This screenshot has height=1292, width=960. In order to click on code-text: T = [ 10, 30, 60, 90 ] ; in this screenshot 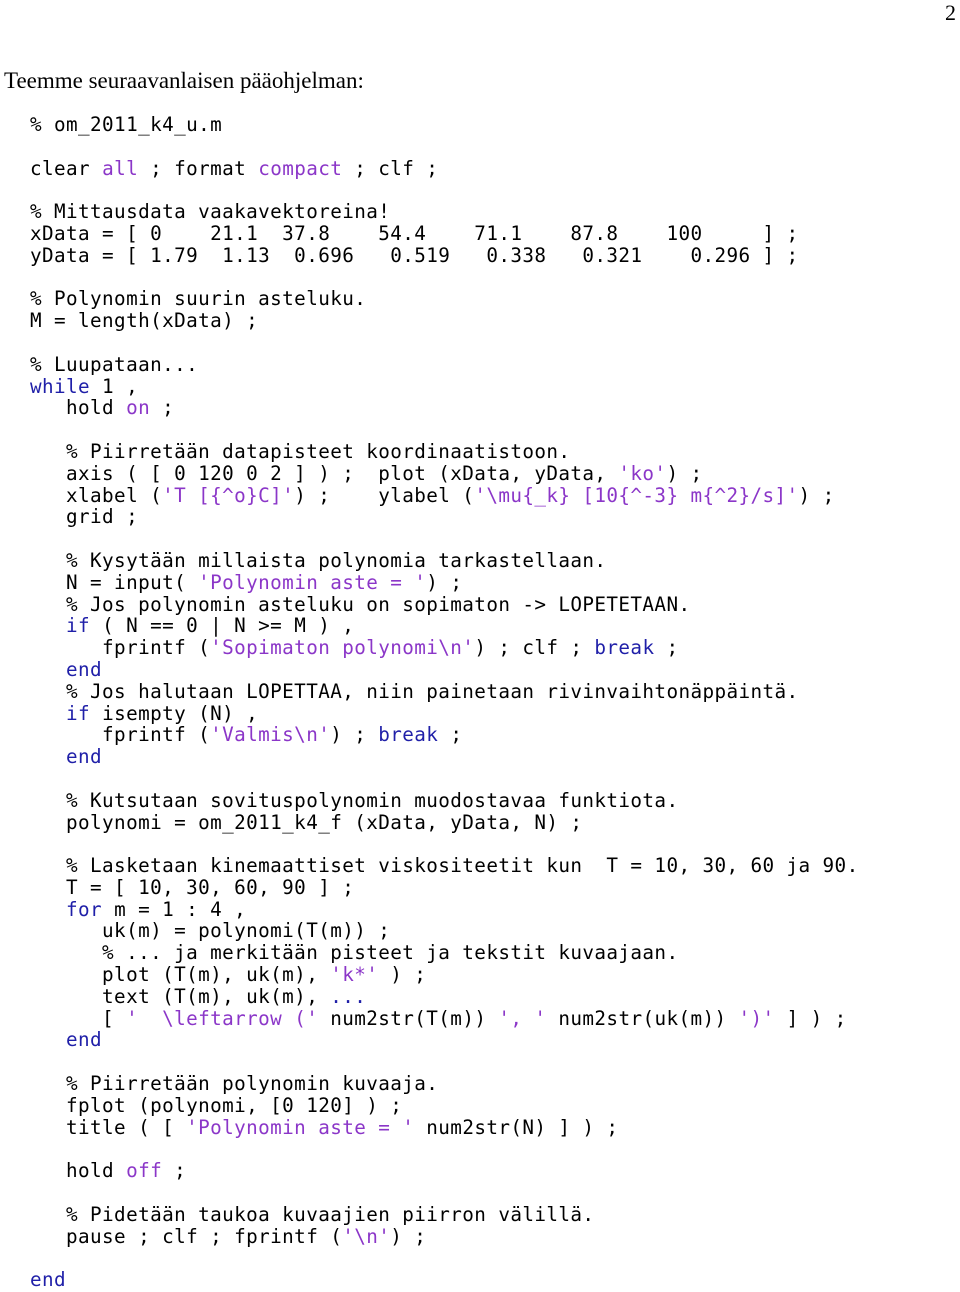, I will do `click(192, 887)`.